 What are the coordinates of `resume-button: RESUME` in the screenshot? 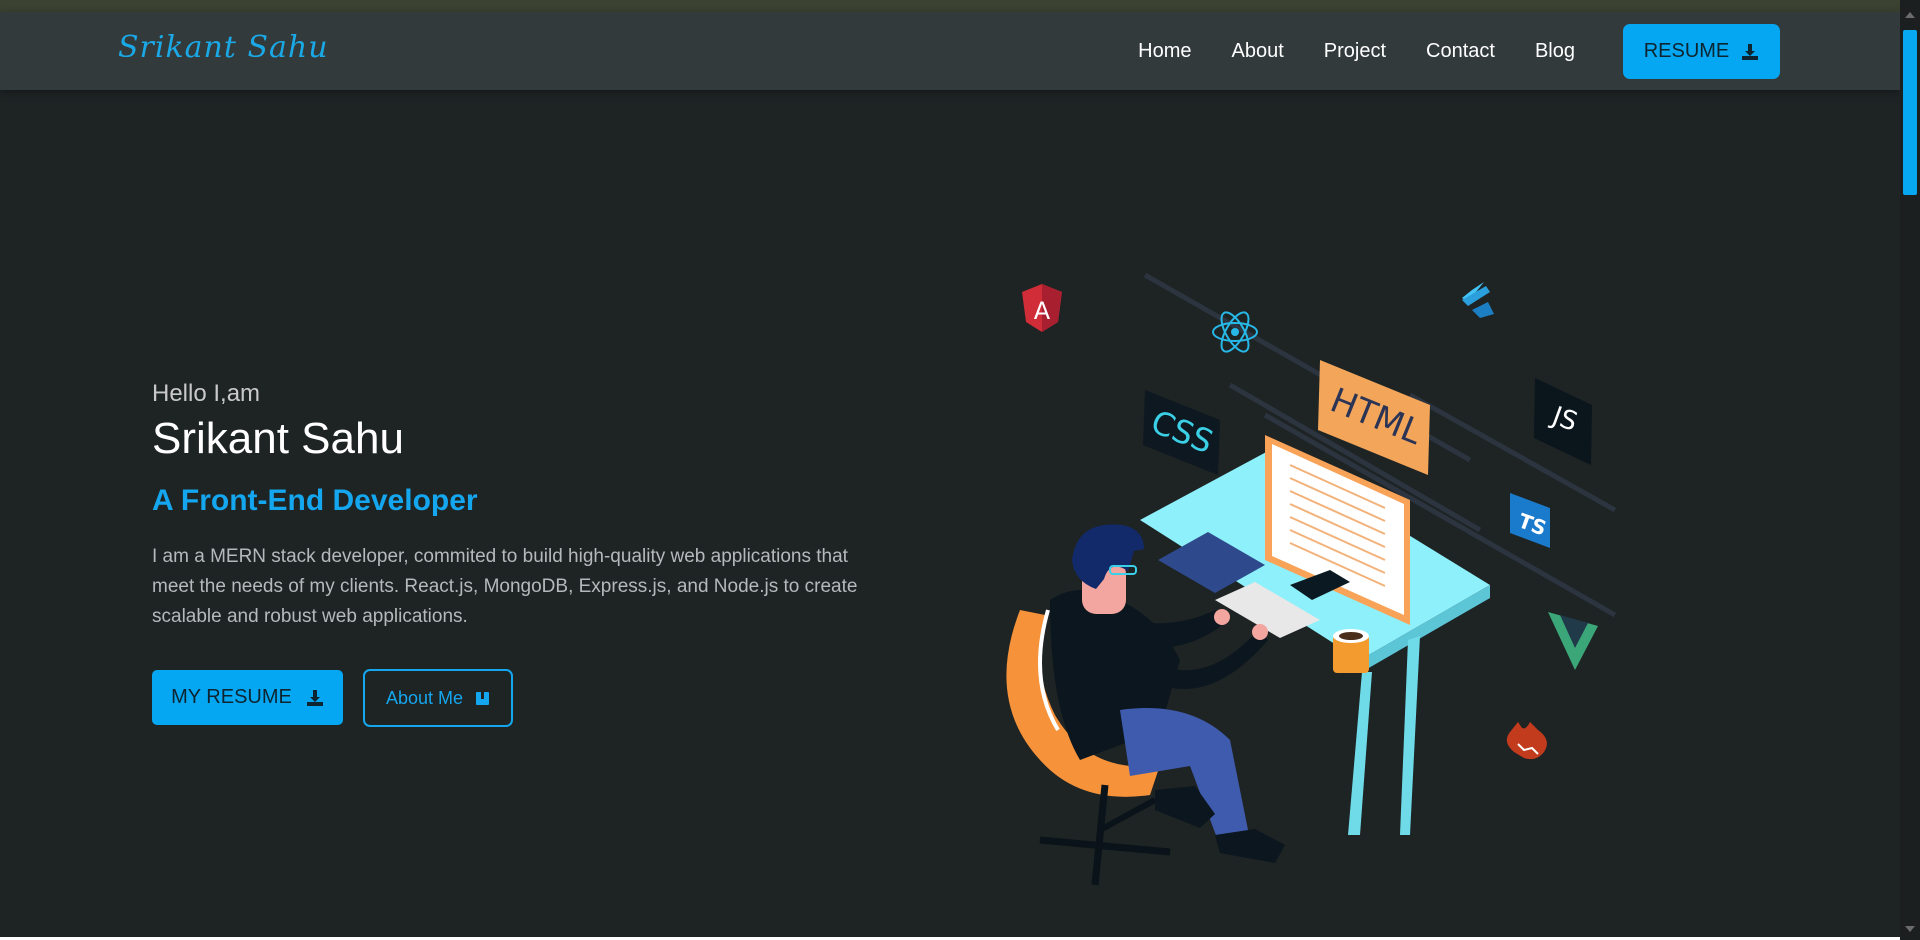 It's located at (1701, 51).